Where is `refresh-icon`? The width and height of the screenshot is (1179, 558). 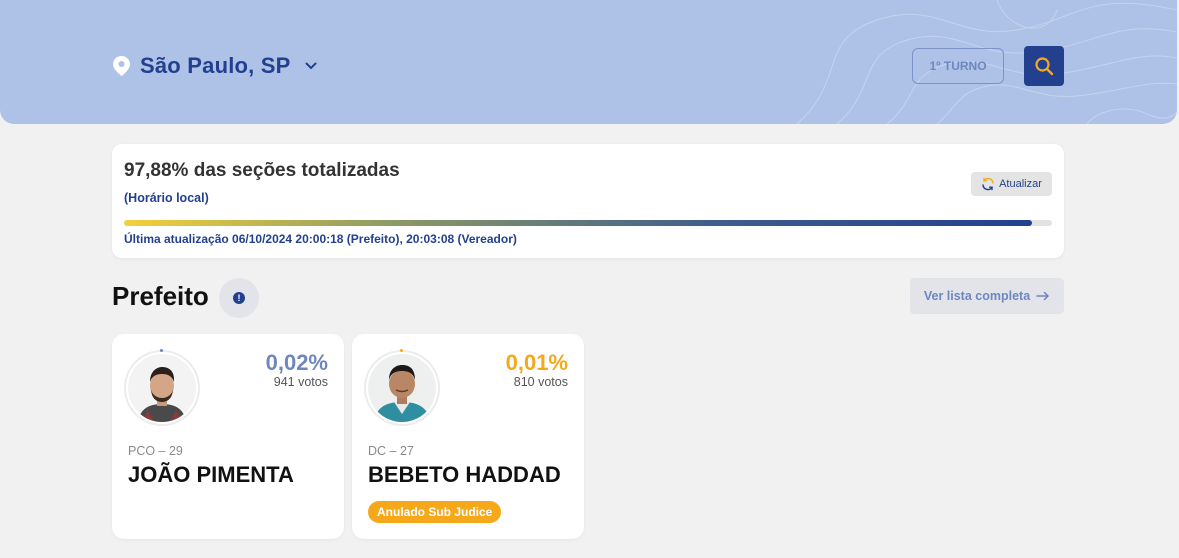
refresh-icon is located at coordinates (988, 184).